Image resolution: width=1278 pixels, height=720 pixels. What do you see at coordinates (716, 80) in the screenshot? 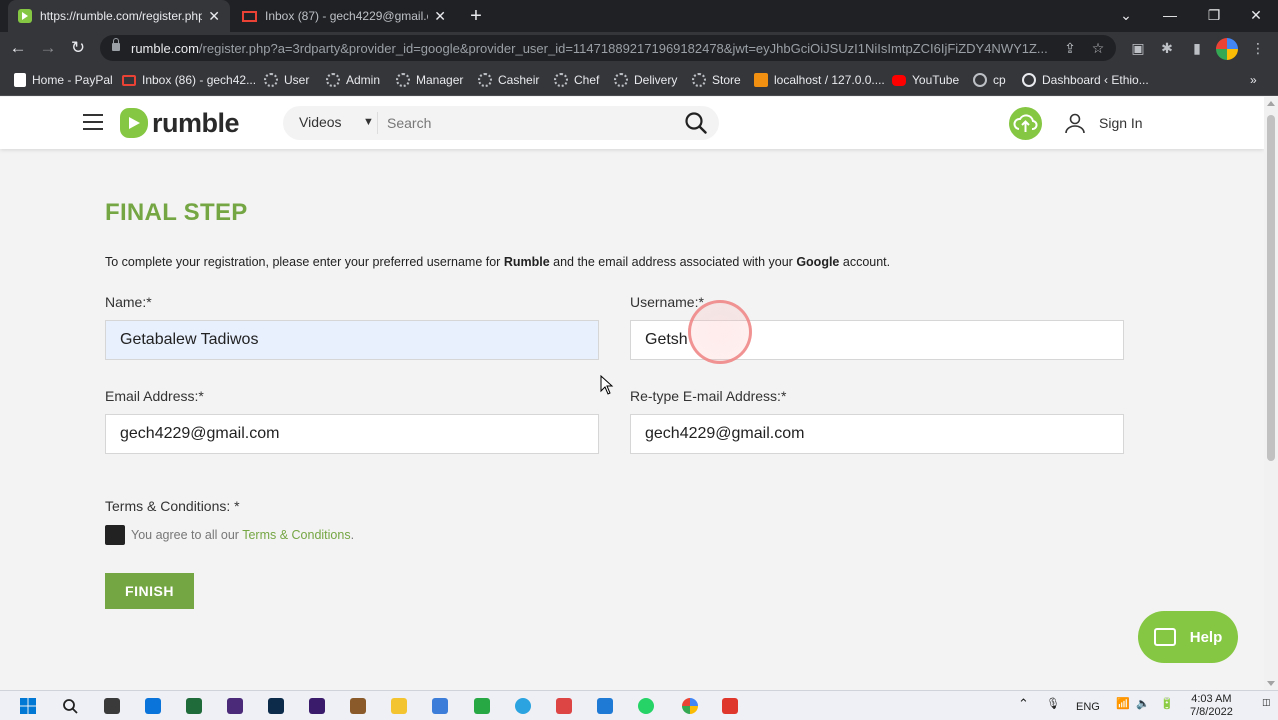
I see `bookmark-store: Store` at bounding box center [716, 80].